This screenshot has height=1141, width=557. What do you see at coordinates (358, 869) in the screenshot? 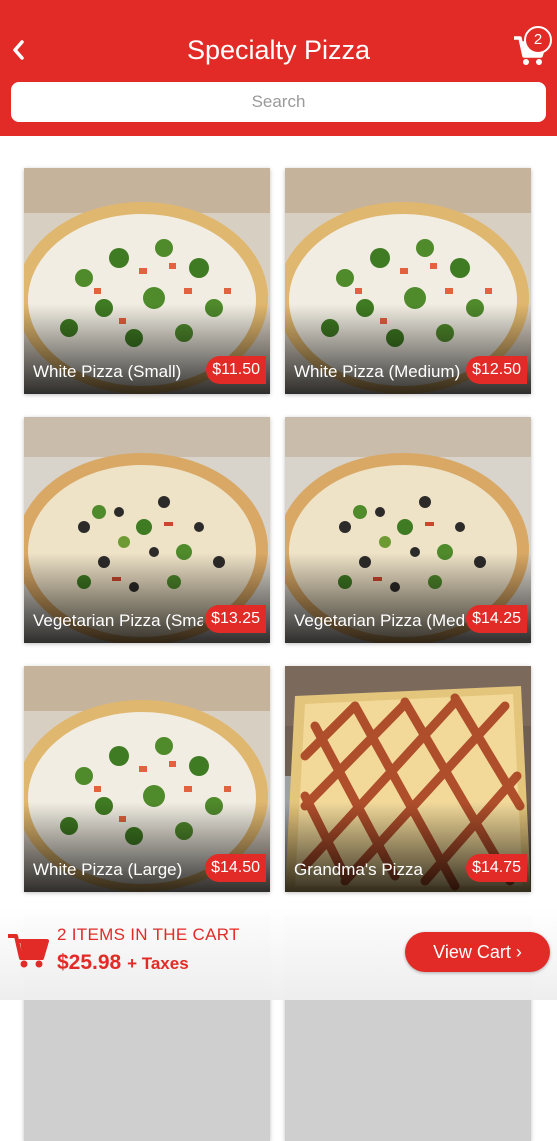
I see `product-name: Grandma's Pizza` at bounding box center [358, 869].